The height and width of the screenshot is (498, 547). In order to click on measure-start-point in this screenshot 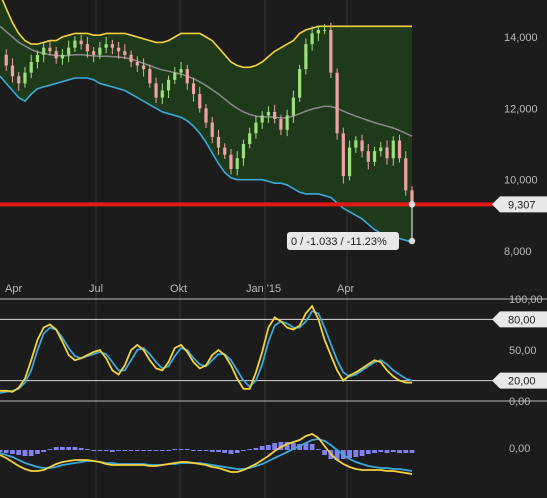, I will do `click(412, 204)`.